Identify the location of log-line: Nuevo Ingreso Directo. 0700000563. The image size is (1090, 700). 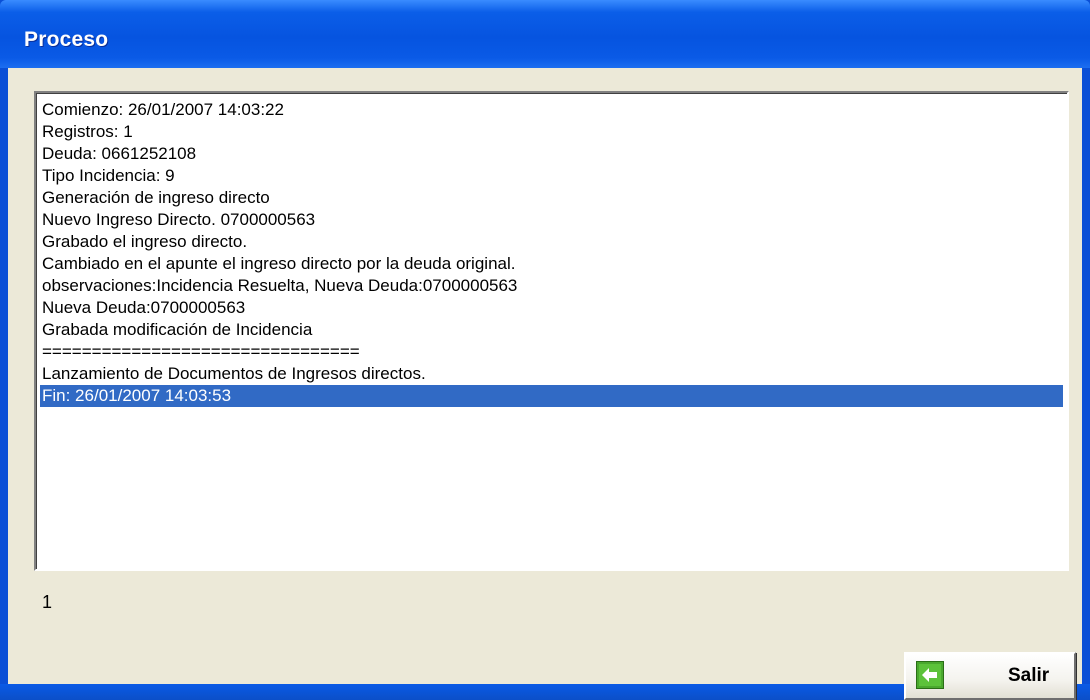
(551, 220).